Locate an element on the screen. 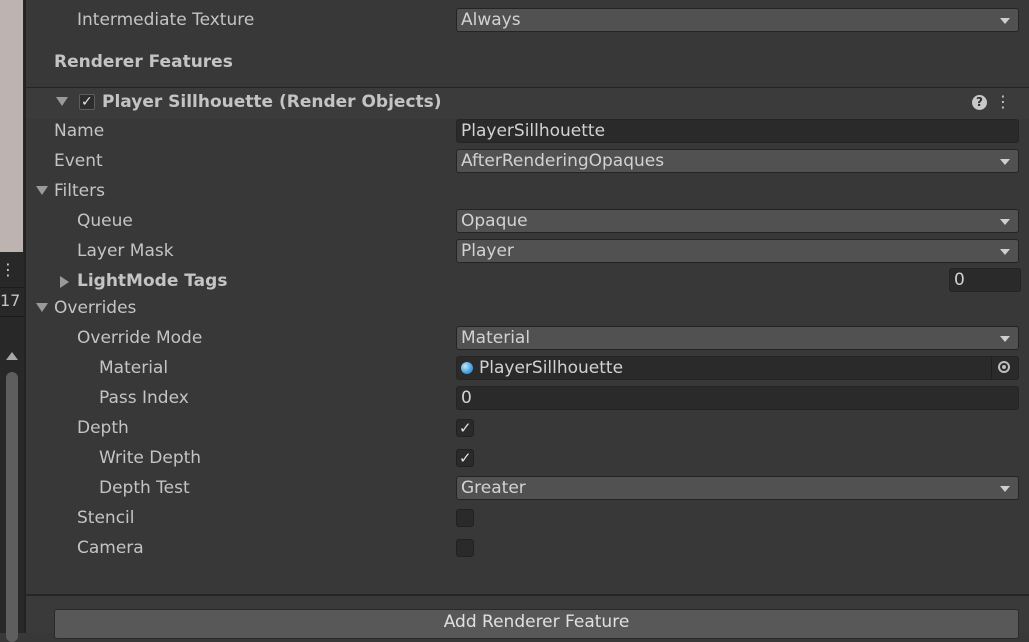 The width and height of the screenshot is (1029, 642). intermediate-texture-value: Always is located at coordinates (491, 20).